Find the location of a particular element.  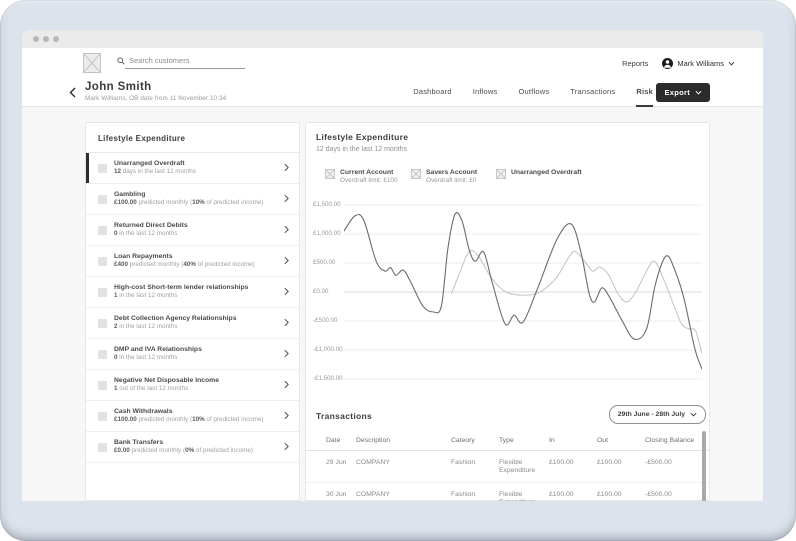

y-axis-tick: £0.00 is located at coordinates (321, 291).